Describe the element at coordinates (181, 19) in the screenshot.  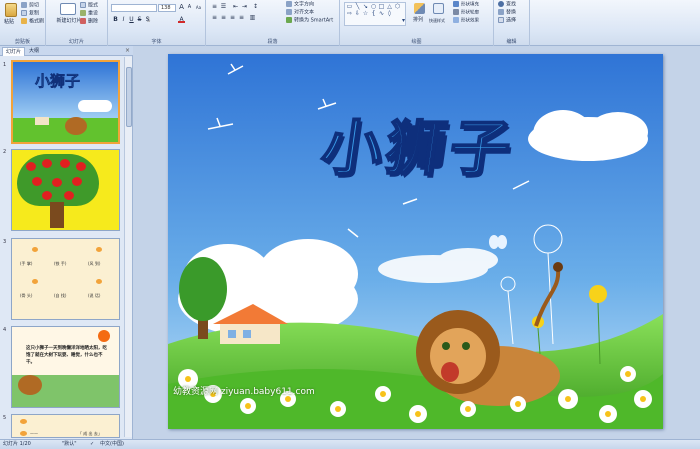
I see `font-color-icon: A` at that location.